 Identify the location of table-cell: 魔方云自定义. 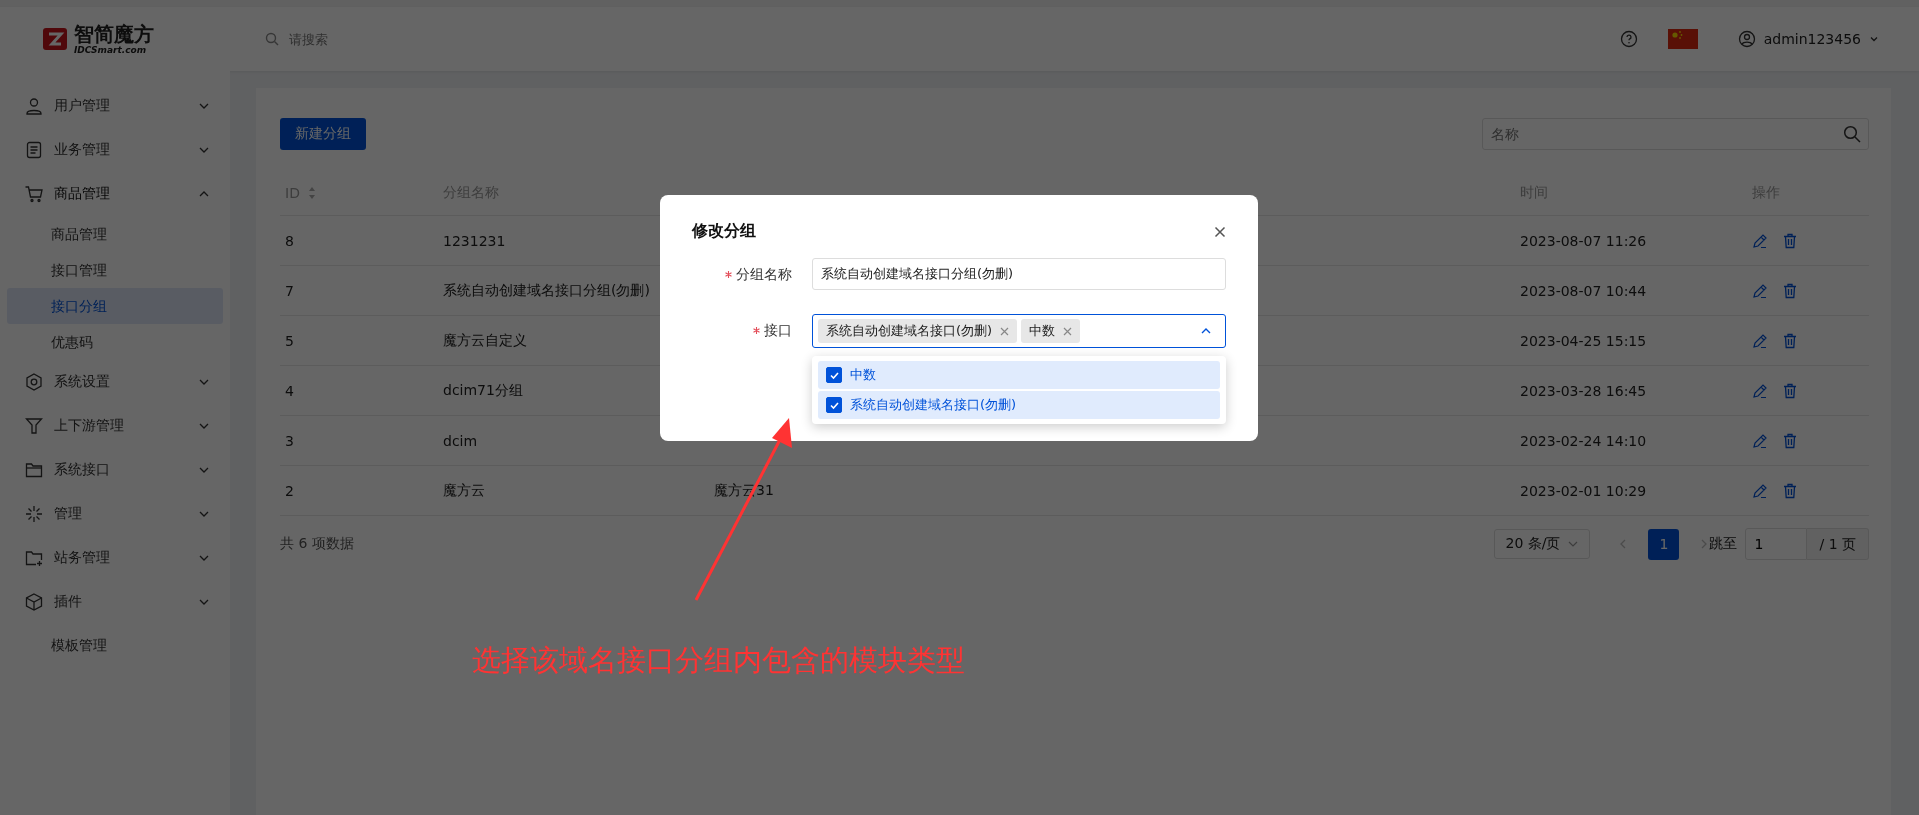
(485, 340).